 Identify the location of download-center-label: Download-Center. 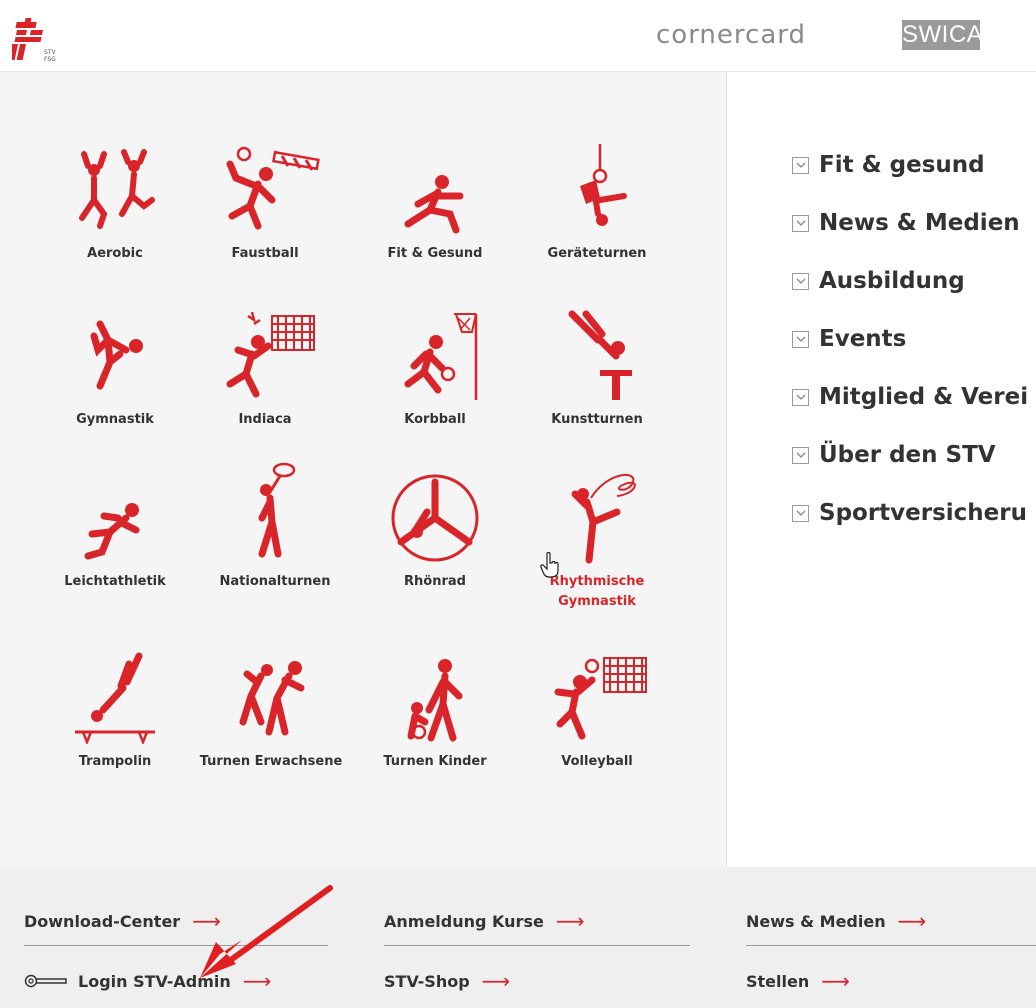
(102, 921).